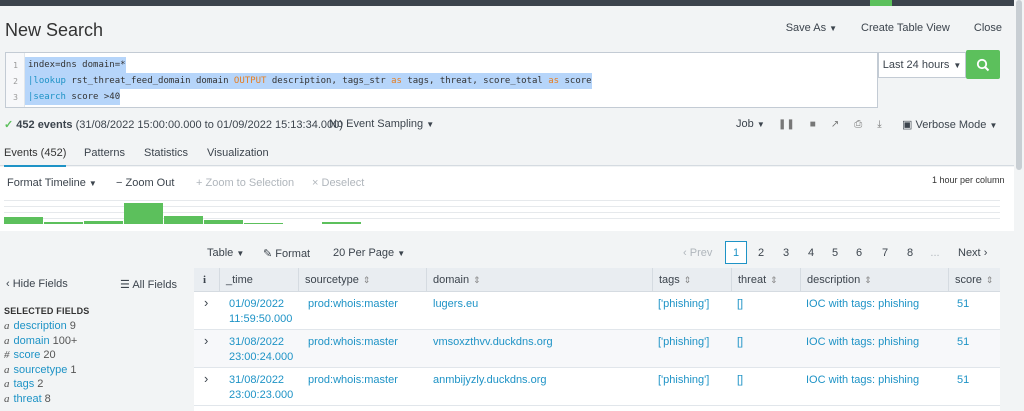 Image resolution: width=1024 pixels, height=411 pixels. Describe the element at coordinates (983, 64) in the screenshot. I see `search-button` at that location.